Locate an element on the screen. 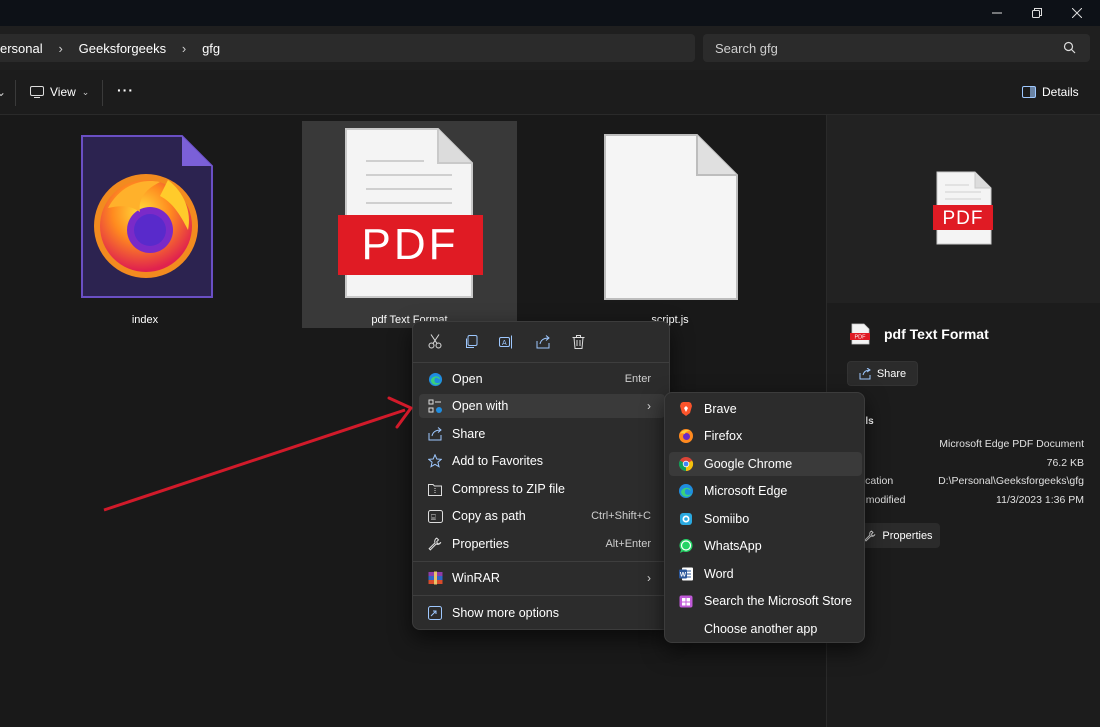 The image size is (1100, 727). menu-item-compress-zip: Compress to ZIP file is located at coordinates (542, 489).